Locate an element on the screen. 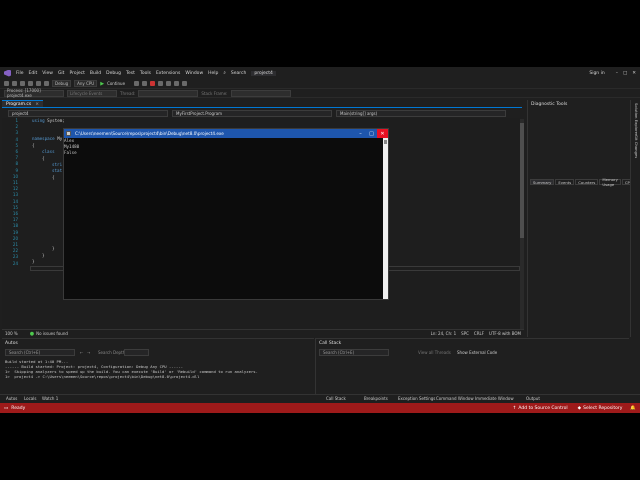 This screenshot has width=640, height=480. menu-tools: Tools is located at coordinates (145, 73).